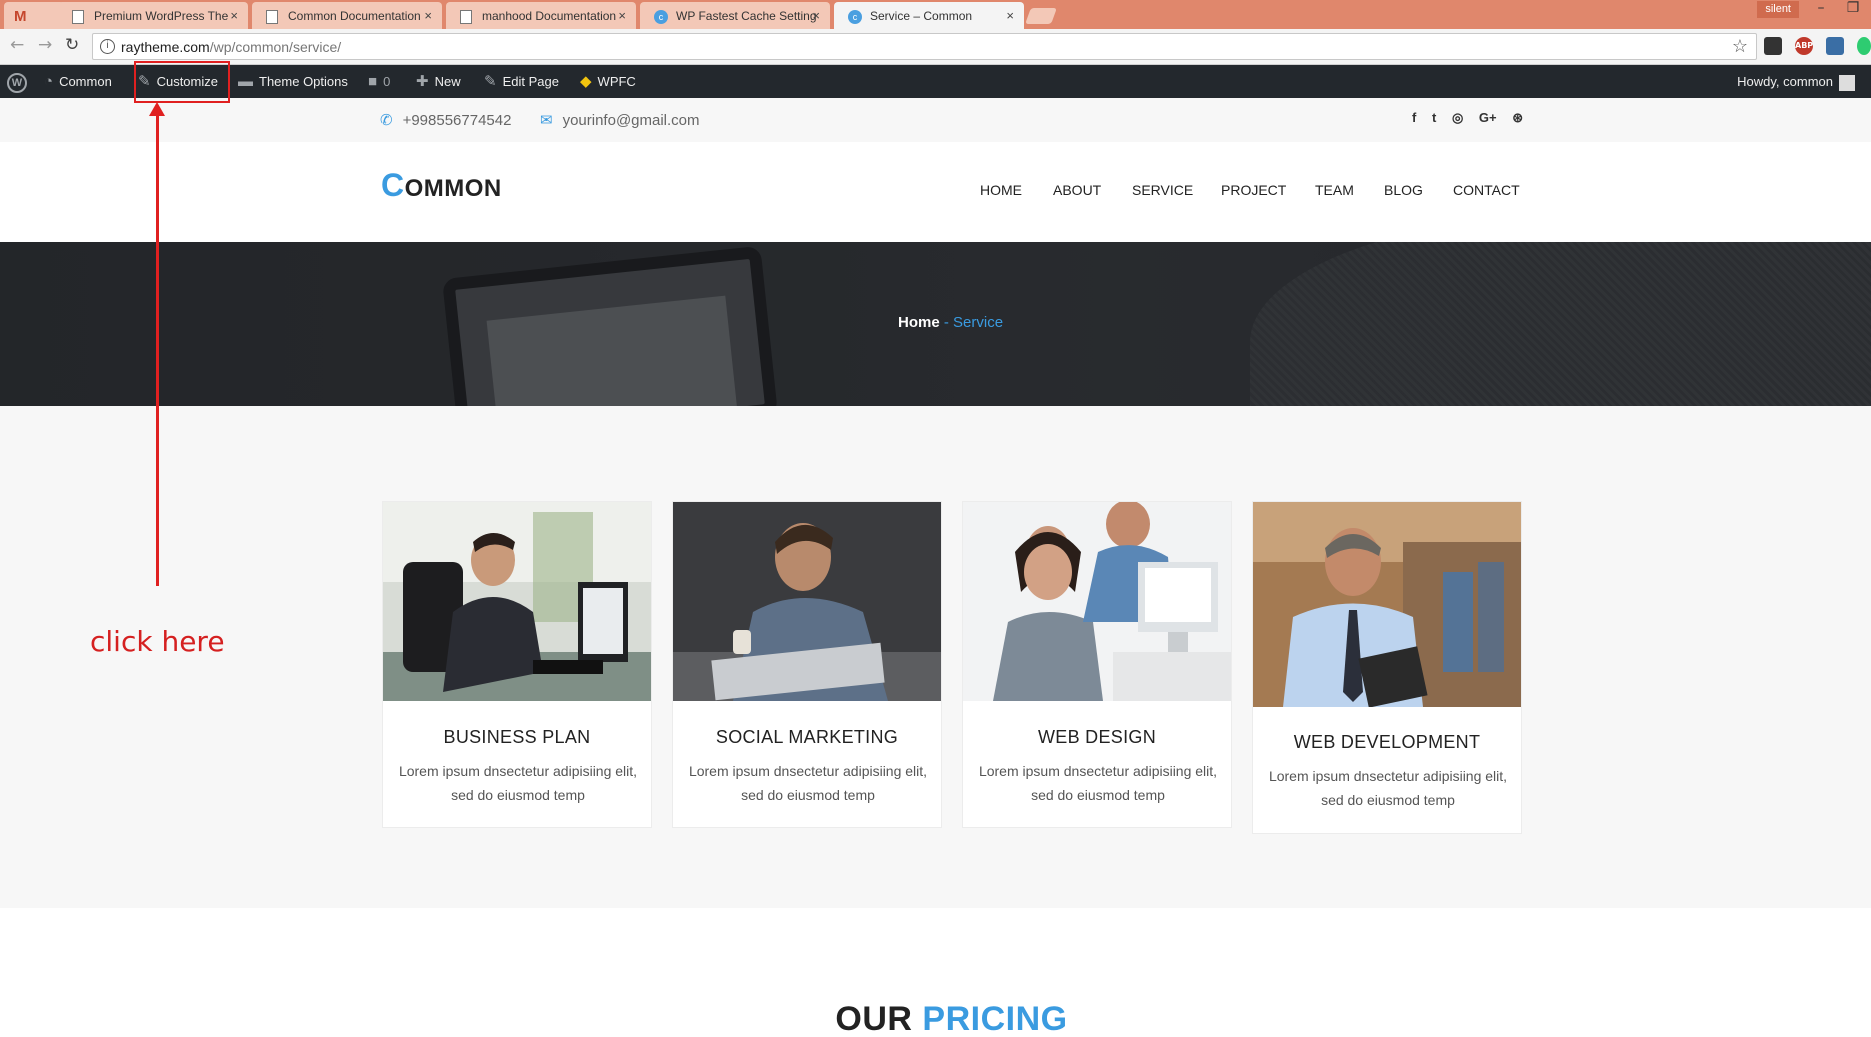 The height and width of the screenshot is (1037, 1871). Describe the element at coordinates (157, 641) in the screenshot. I see `annotation-label: click here` at that location.